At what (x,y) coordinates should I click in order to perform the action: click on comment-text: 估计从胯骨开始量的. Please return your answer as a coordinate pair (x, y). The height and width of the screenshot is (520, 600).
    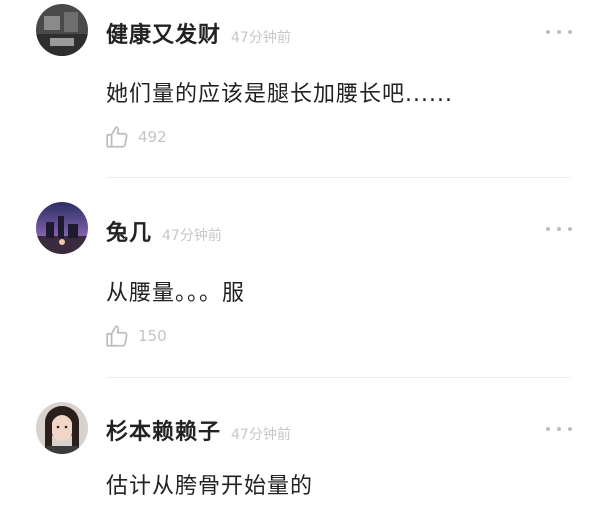
    Looking at the image, I should click on (210, 486).